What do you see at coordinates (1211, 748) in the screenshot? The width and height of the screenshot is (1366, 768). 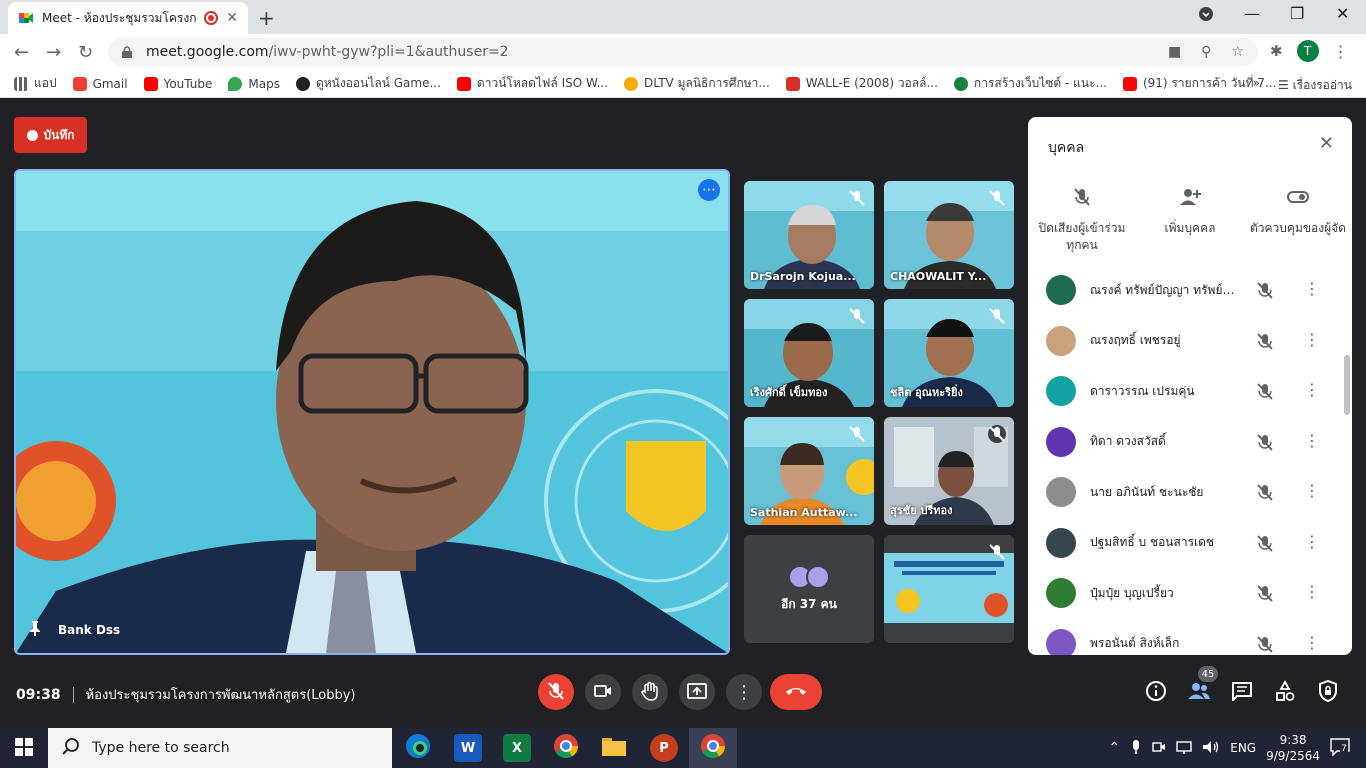 I see `volume-icon` at bounding box center [1211, 748].